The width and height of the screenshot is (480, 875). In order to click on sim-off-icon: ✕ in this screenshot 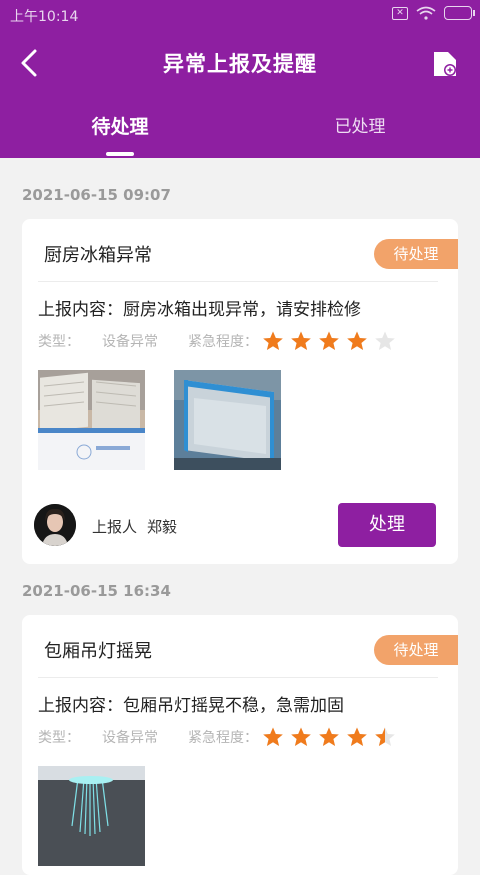, I will do `click(400, 13)`.